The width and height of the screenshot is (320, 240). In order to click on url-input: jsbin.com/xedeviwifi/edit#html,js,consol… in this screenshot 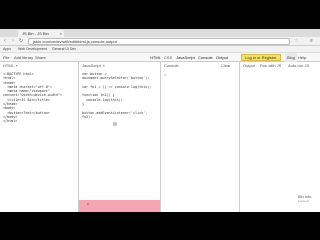, I will do `click(159, 41)`.